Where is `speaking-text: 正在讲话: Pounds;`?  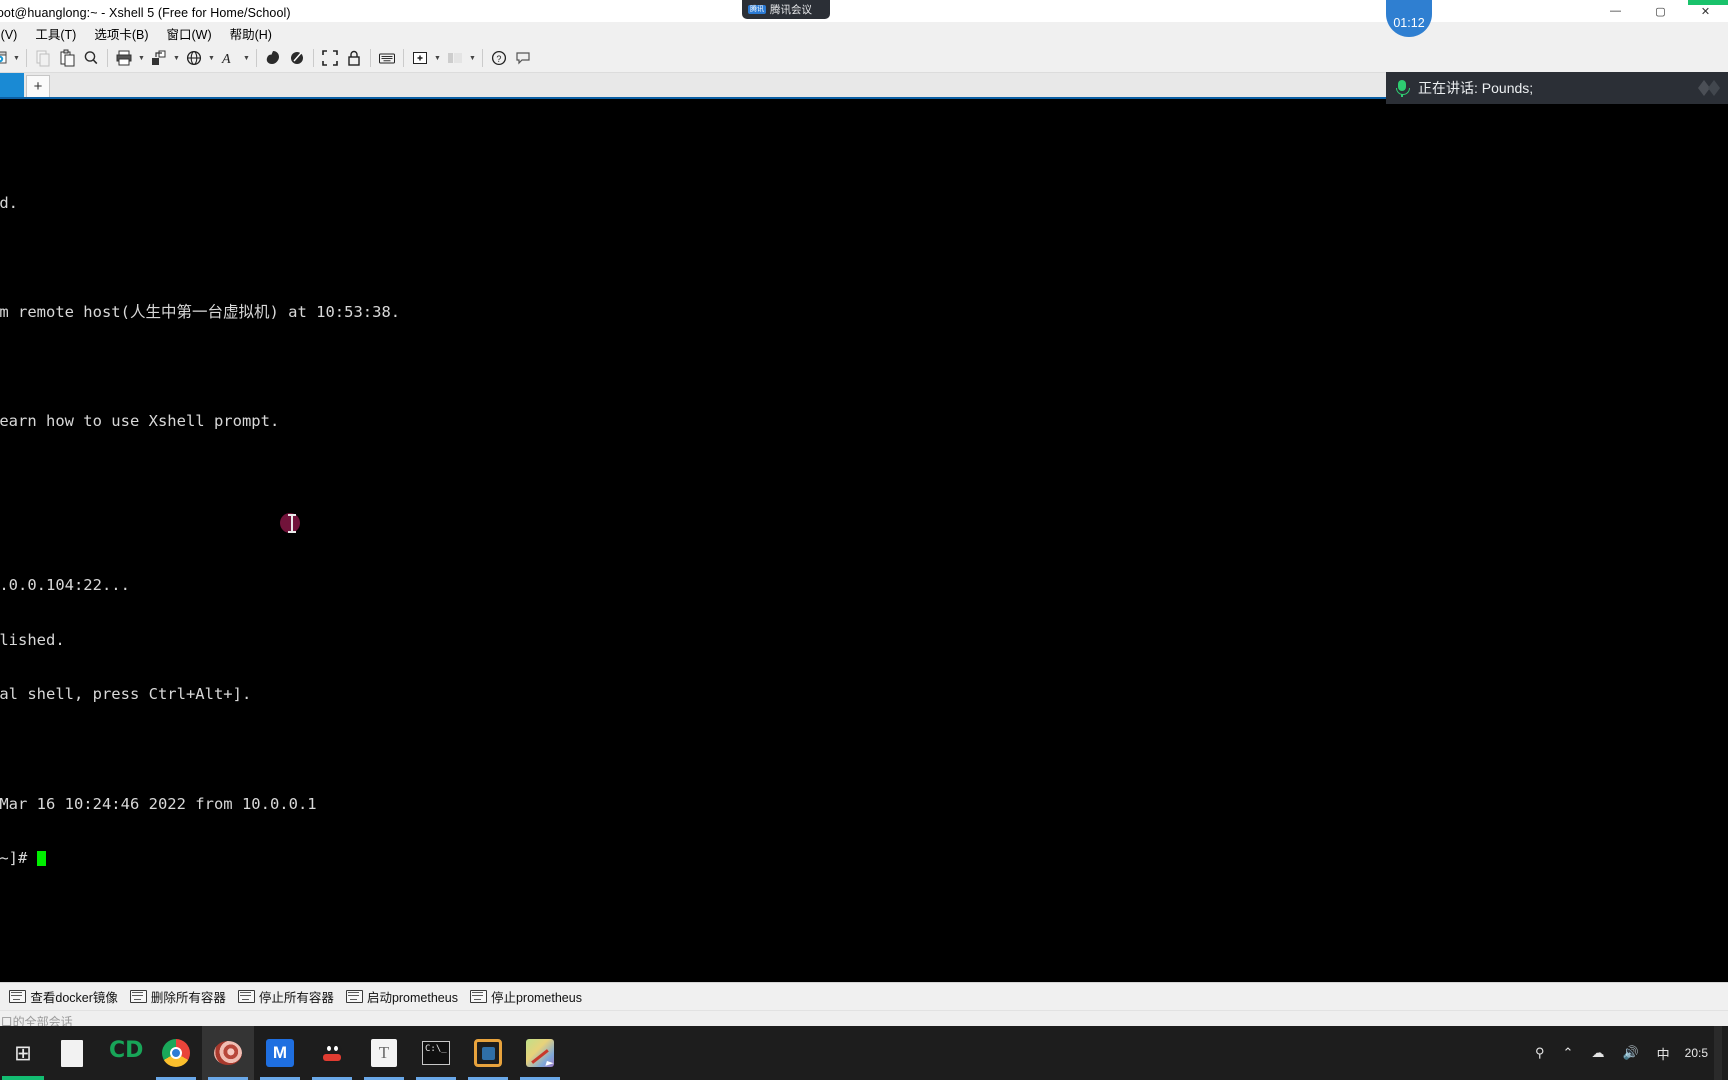 speaking-text: 正在讲话: Pounds; is located at coordinates (1476, 88).